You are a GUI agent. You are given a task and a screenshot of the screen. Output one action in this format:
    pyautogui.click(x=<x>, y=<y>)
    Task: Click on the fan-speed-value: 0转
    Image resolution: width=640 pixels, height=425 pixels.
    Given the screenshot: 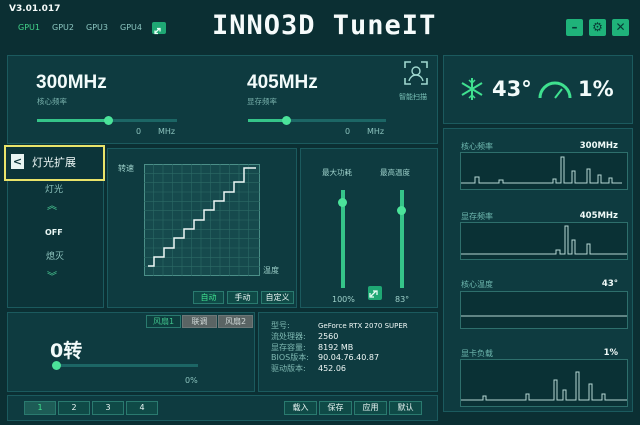 What is the action you would take?
    pyautogui.click(x=66, y=351)
    